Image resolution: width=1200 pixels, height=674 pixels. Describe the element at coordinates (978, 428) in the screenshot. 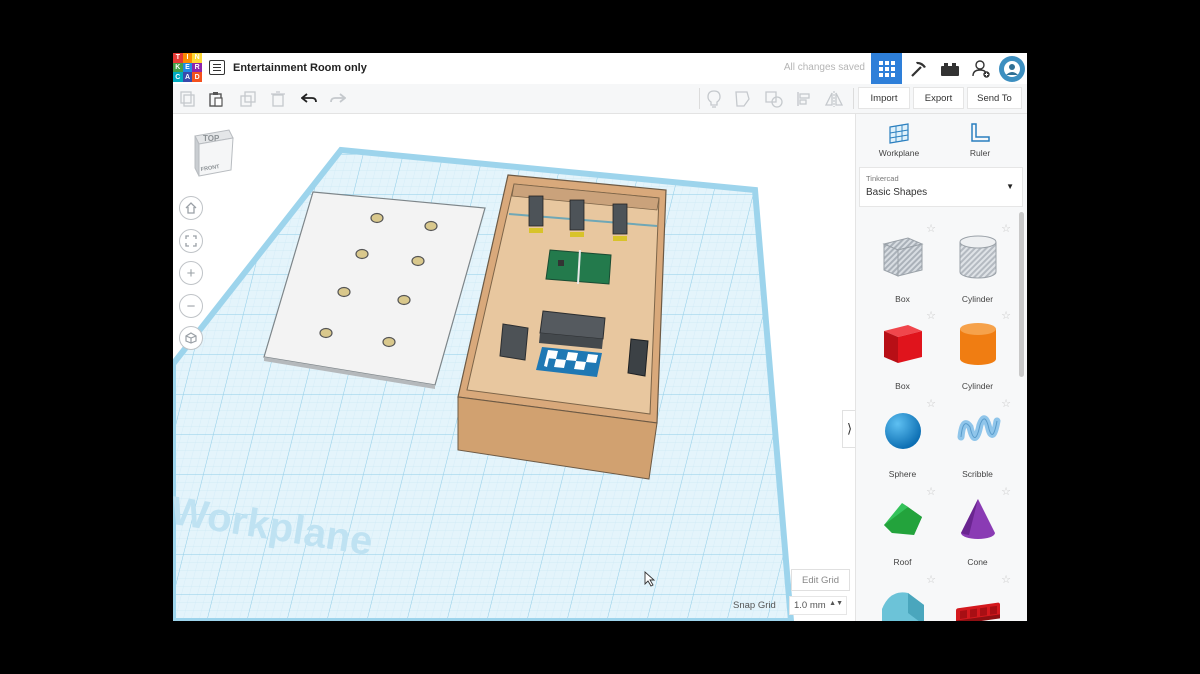

I see `scribble-icon` at that location.